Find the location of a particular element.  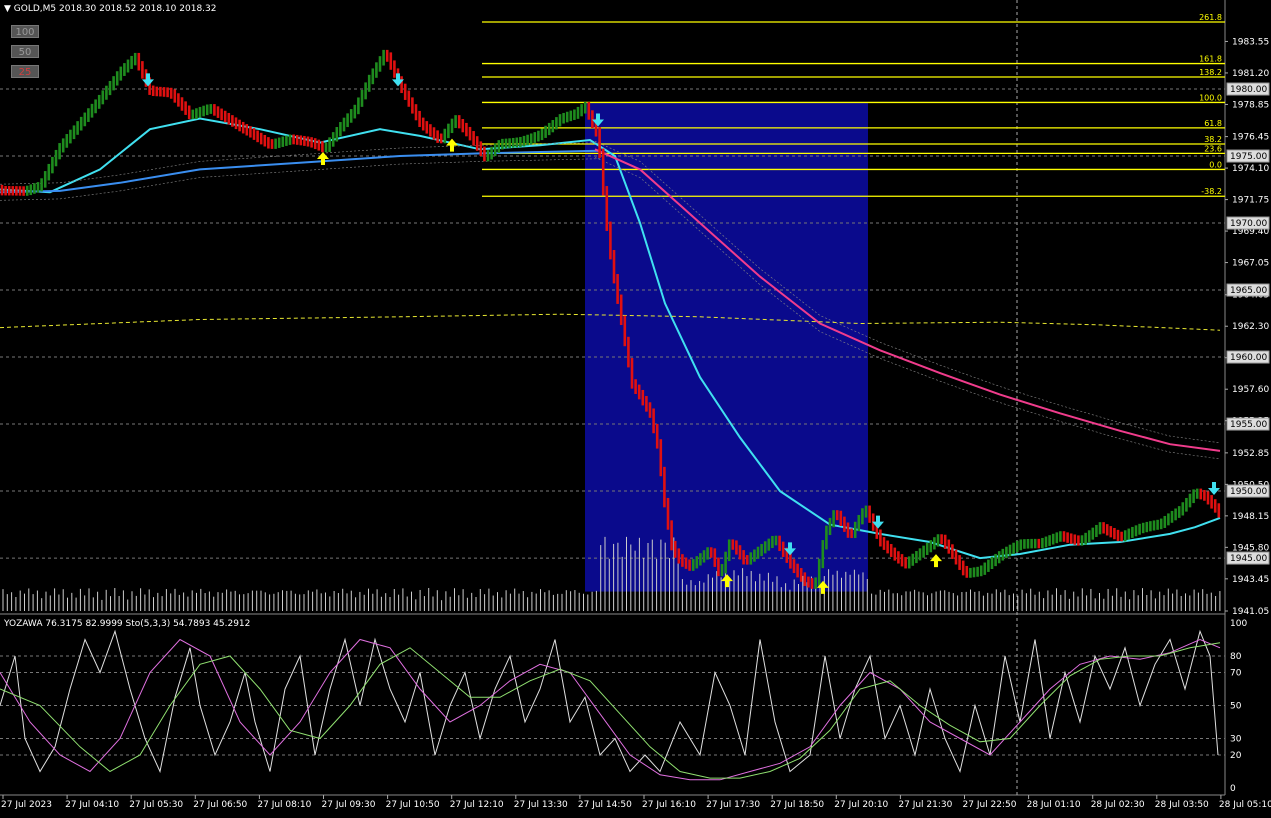

osc-level-label: 100 is located at coordinates (1238, 624).